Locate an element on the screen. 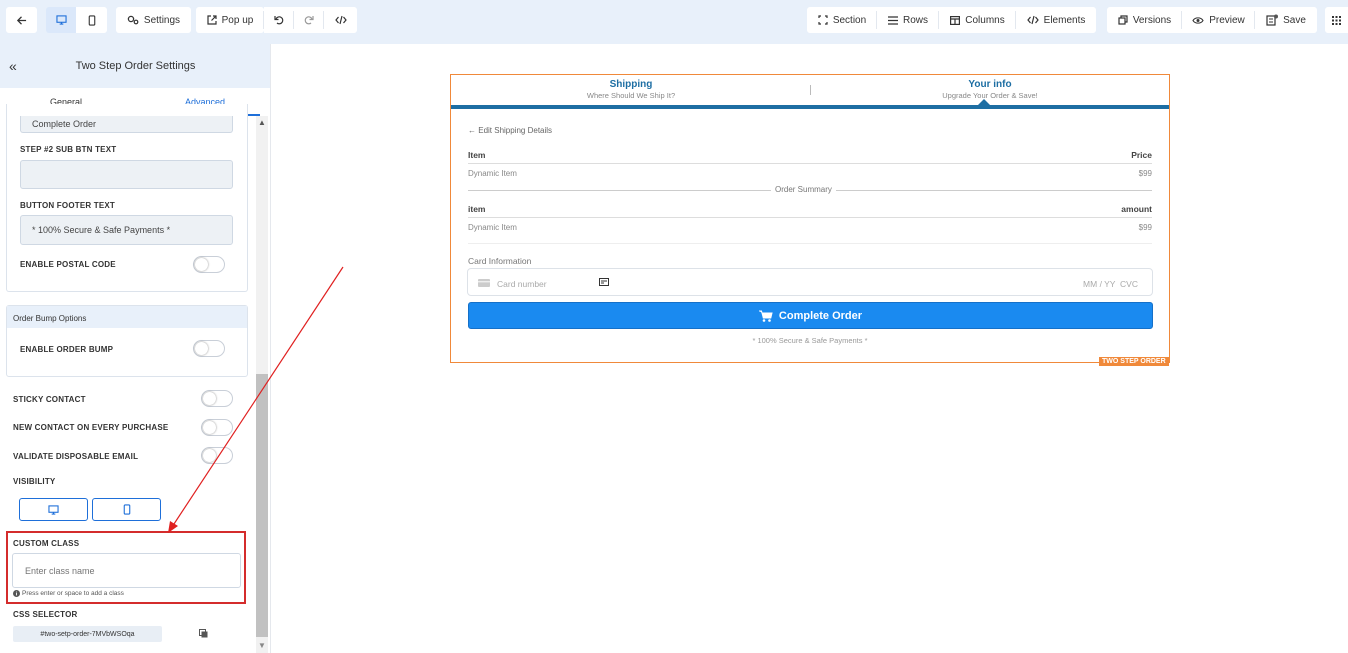 The width and height of the screenshot is (1348, 653). step2-subtitle: Upgrade Your Order & Save! is located at coordinates (990, 95).